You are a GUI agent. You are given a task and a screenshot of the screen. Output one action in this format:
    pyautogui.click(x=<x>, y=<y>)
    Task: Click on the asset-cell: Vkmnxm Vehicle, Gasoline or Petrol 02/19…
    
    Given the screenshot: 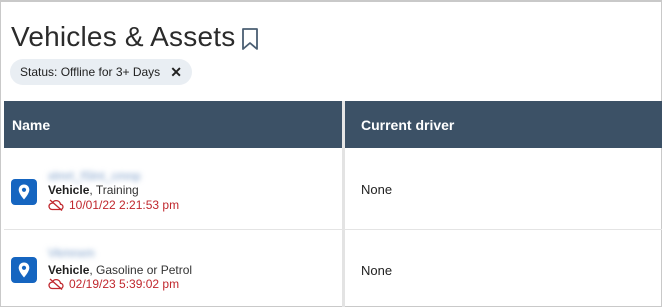 What is the action you would take?
    pyautogui.click(x=173, y=268)
    